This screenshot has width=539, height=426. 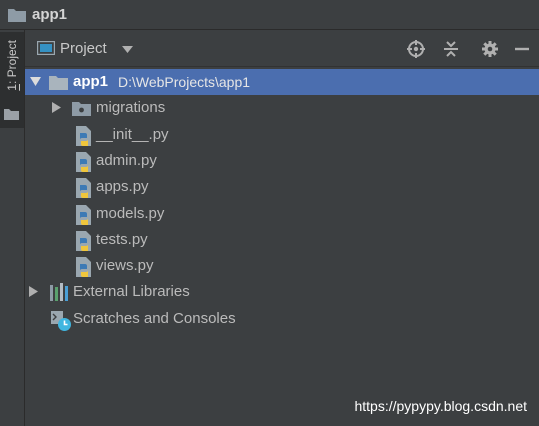 What do you see at coordinates (269, 15) in the screenshot?
I see `title-bar: app1` at bounding box center [269, 15].